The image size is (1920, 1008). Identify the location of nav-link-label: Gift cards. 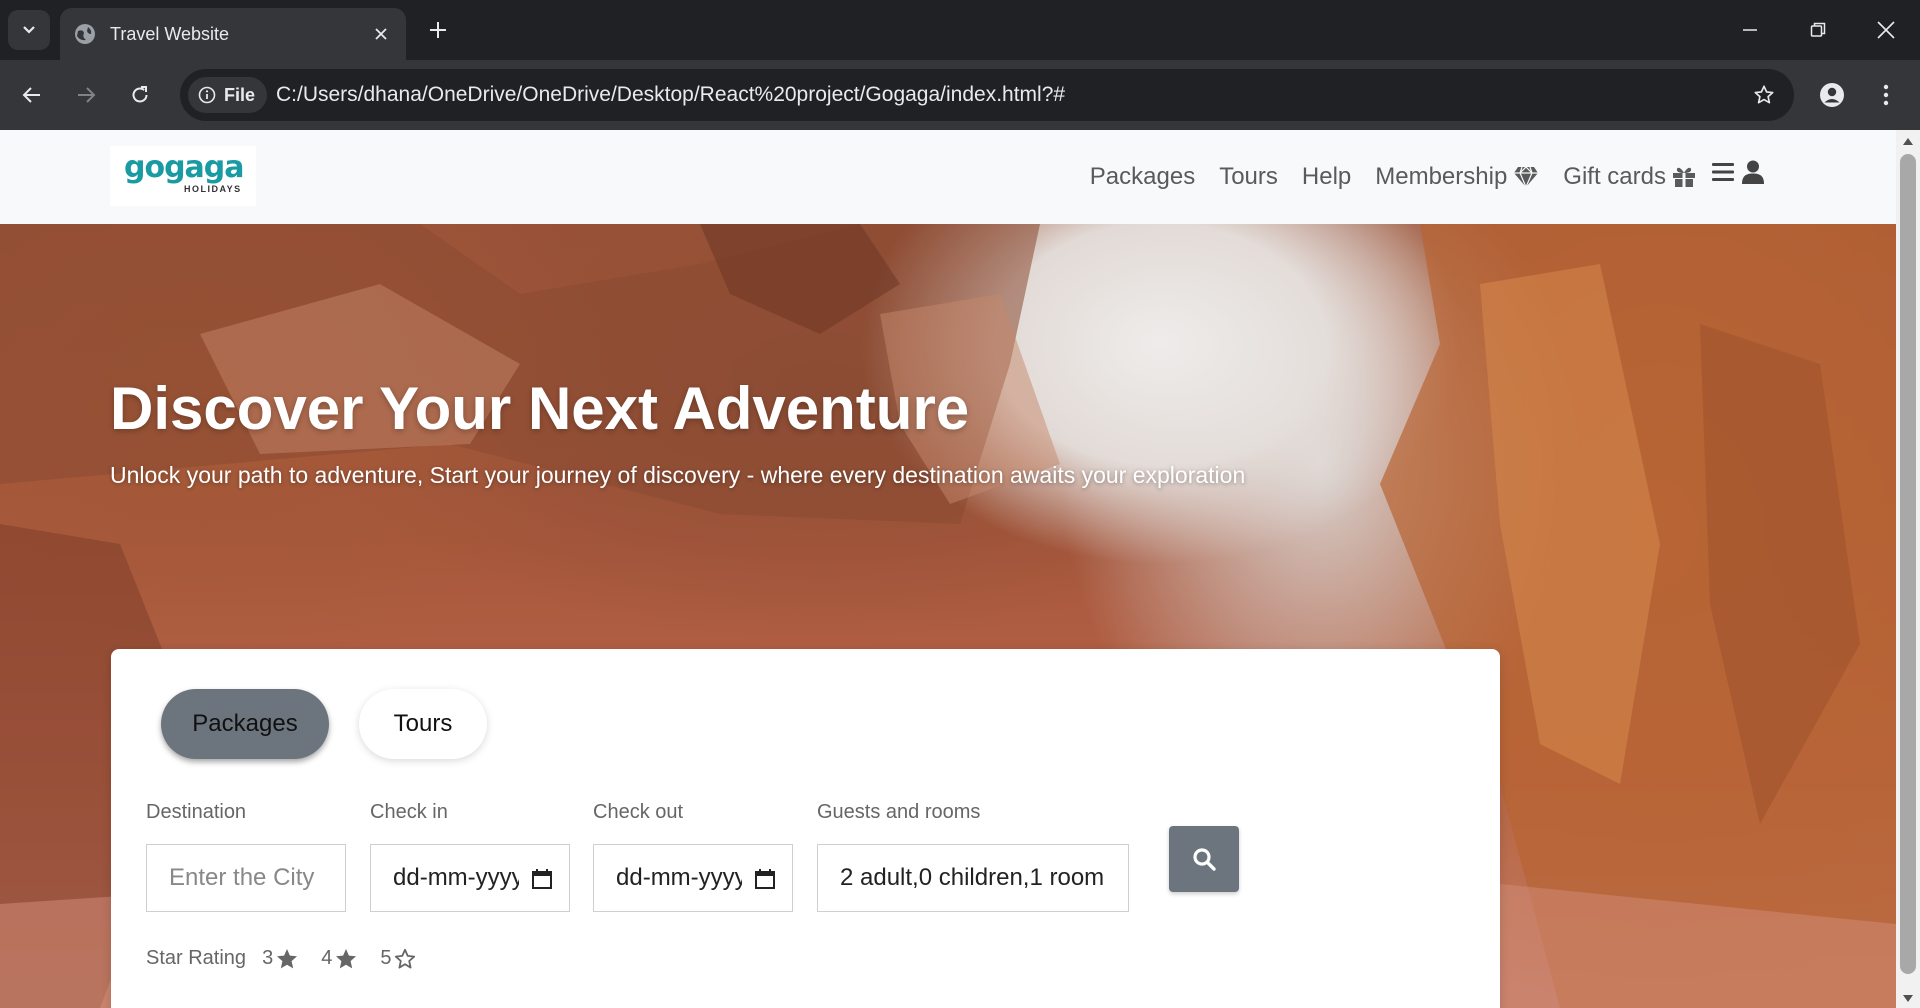
(1614, 176).